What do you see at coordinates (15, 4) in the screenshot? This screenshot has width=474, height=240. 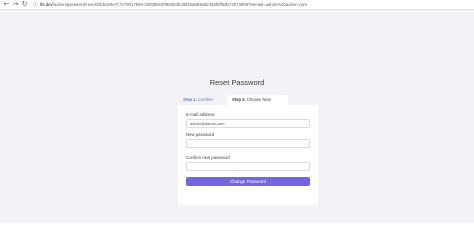 I see `forward-arrow-icon: →` at bounding box center [15, 4].